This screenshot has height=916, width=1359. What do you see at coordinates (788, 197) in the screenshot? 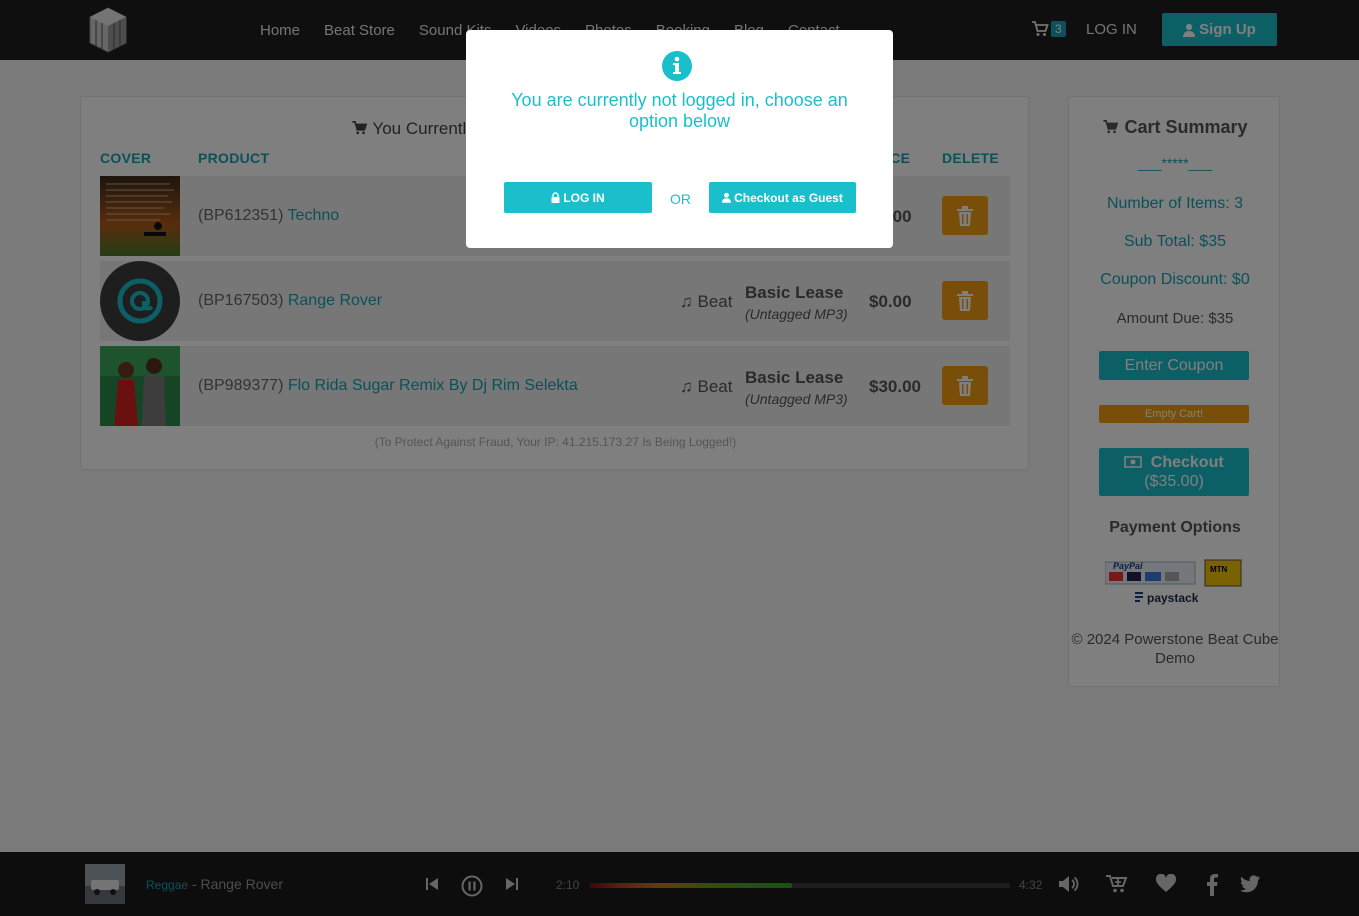
I see `checkout-as-guest-label: Checkout as Guest` at bounding box center [788, 197].